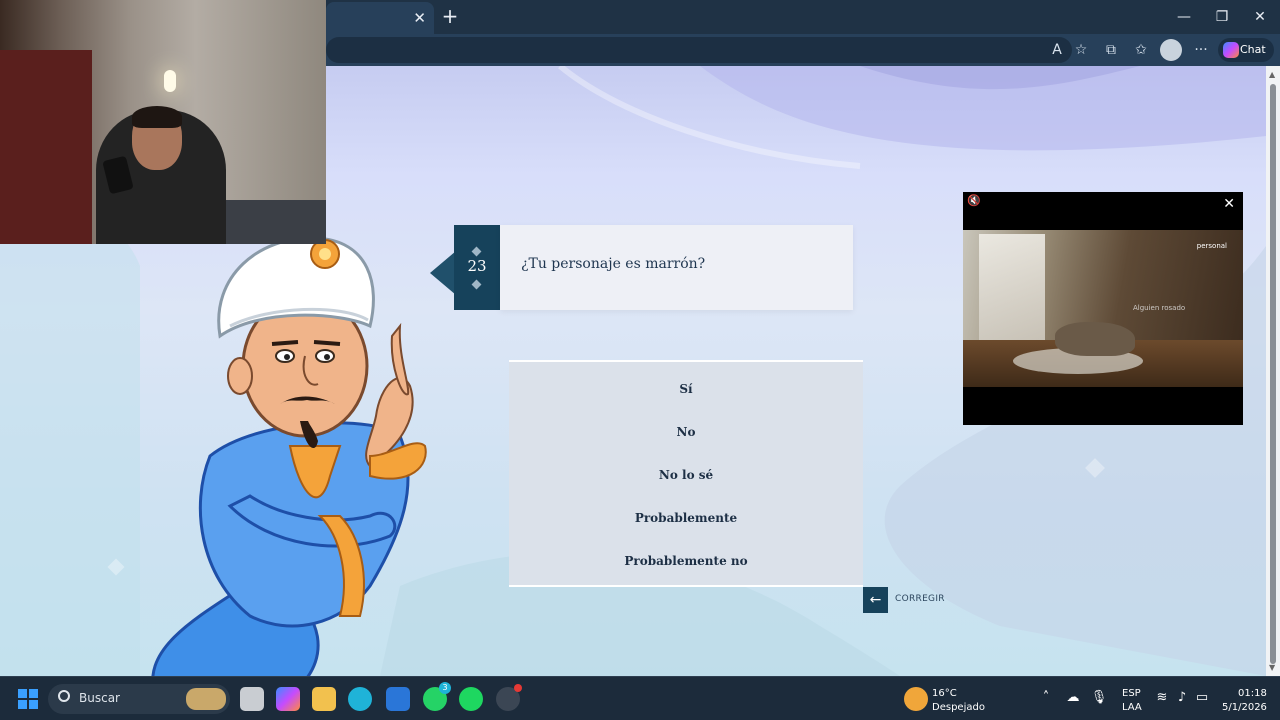 The width and height of the screenshot is (1280, 720). What do you see at coordinates (1273, 374) in the screenshot?
I see `scrollbar-thumb` at bounding box center [1273, 374].